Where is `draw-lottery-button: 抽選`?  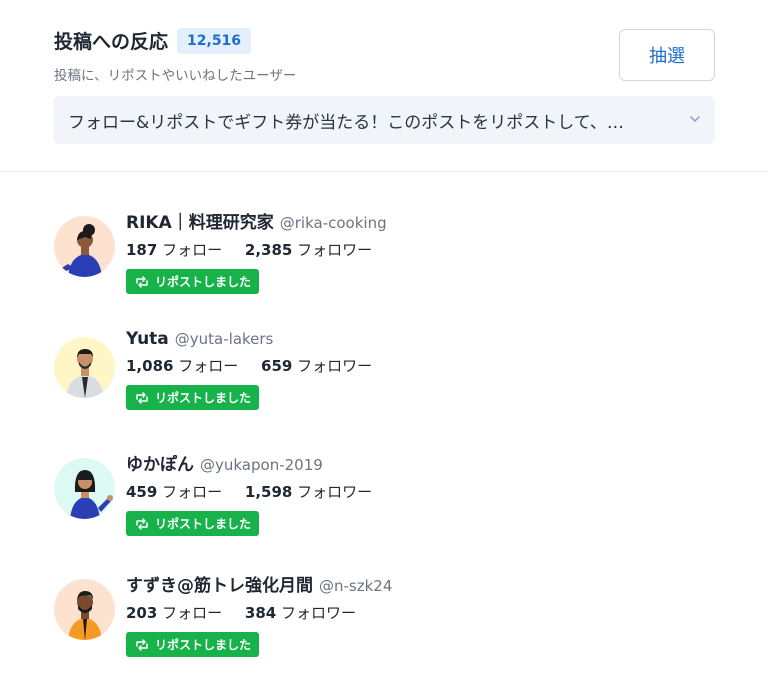
draw-lottery-button: 抽選 is located at coordinates (667, 55).